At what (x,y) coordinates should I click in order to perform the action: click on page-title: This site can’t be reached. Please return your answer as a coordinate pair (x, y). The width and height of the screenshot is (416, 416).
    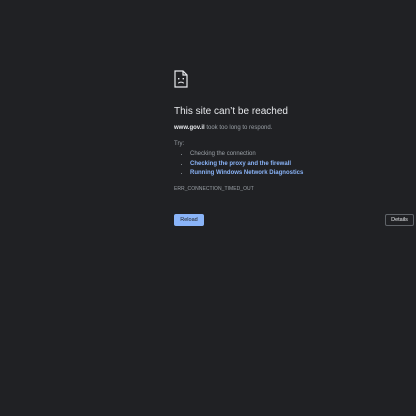
    Looking at the image, I should click on (231, 111).